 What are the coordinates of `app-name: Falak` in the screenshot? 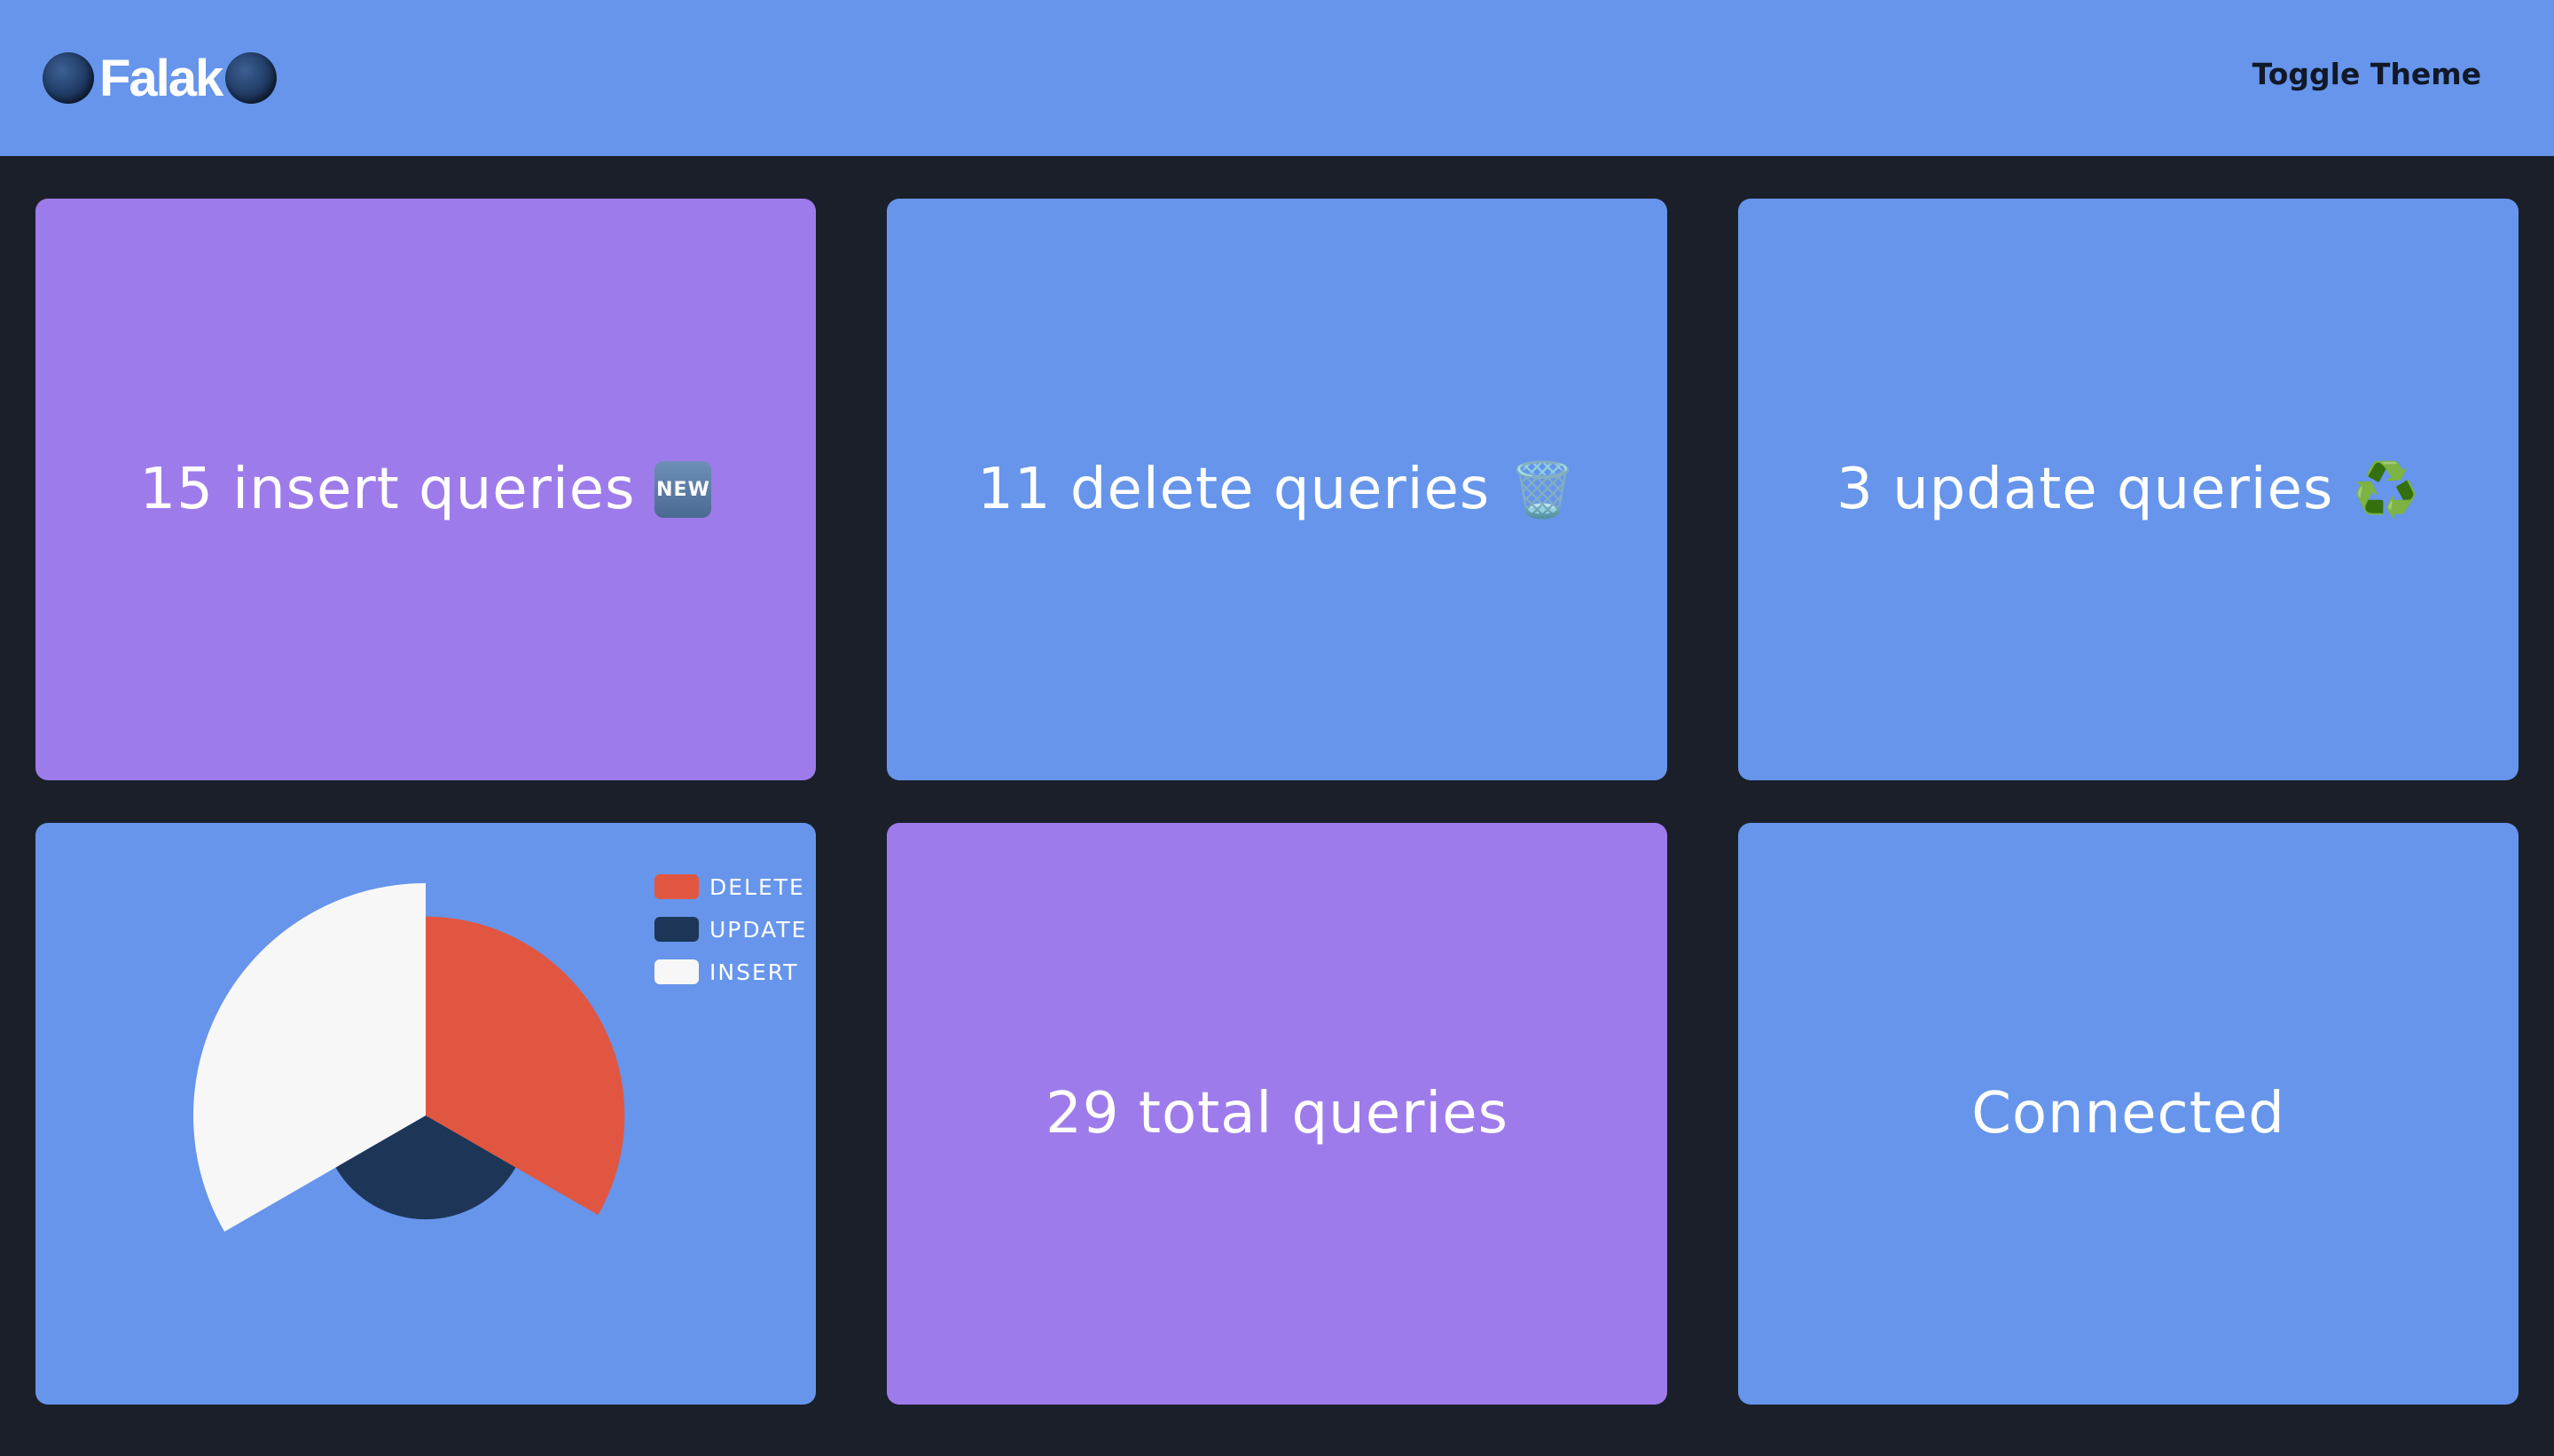 It's located at (161, 78).